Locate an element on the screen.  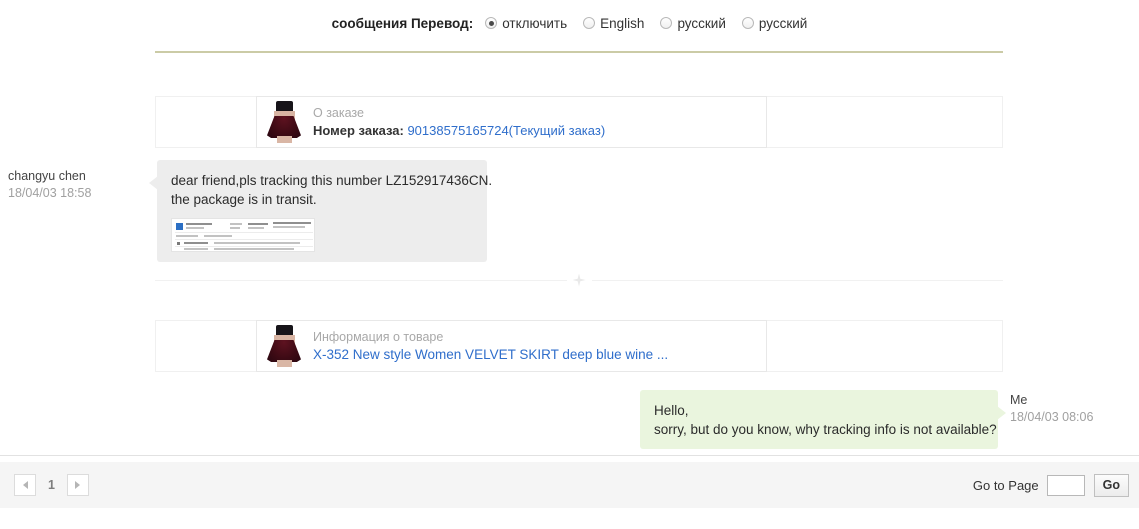
pagination-footer: 1 Go to Page Go is located at coordinates (569, 485).